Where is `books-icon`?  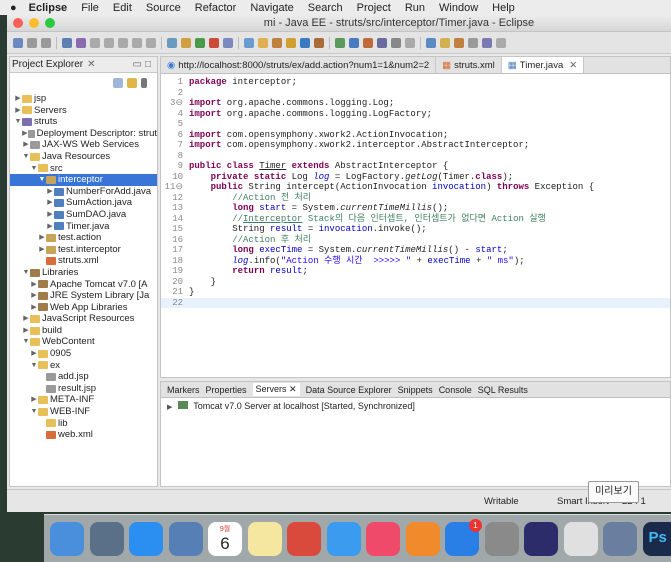
books-icon is located at coordinates (422, 538).